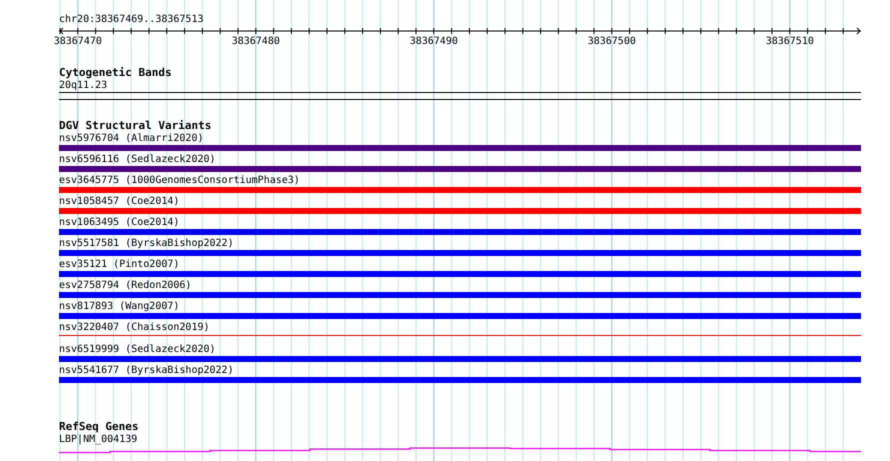  What do you see at coordinates (460, 450) in the screenshot?
I see `gene-line` at bounding box center [460, 450].